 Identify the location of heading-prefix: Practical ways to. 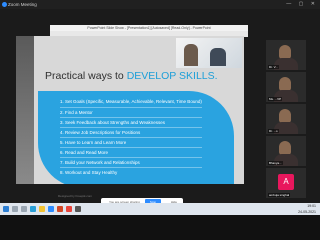
(86, 76).